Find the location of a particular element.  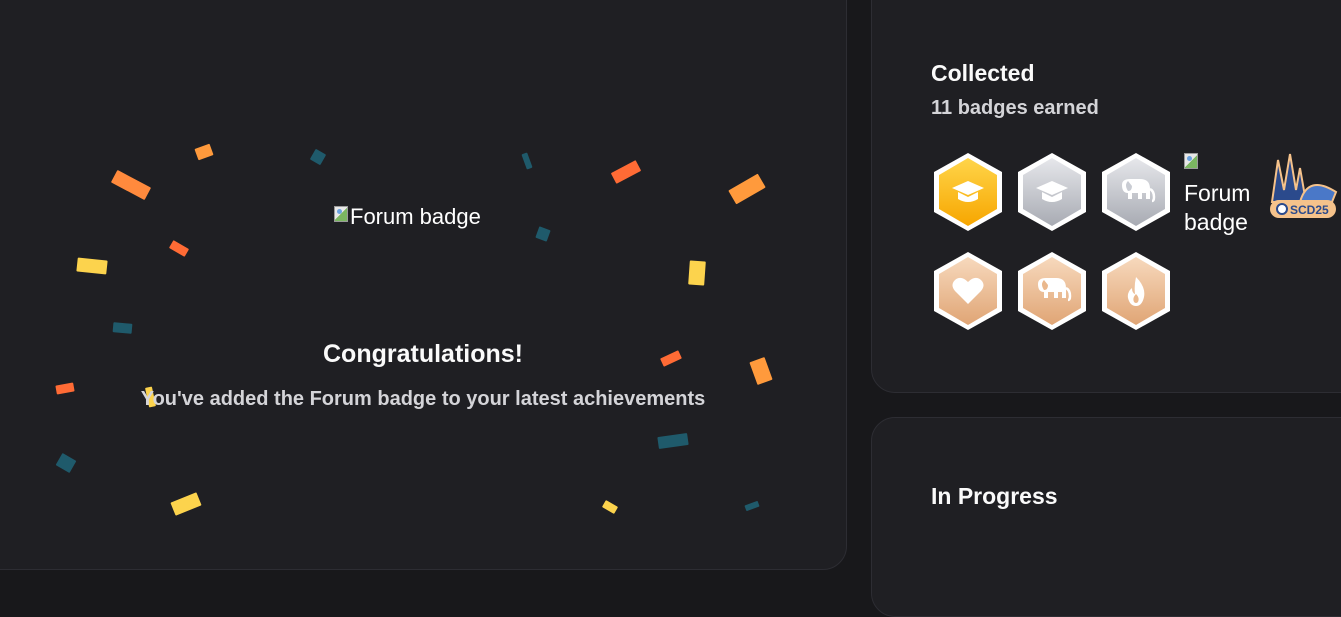

scd-badge-label: SCD25 is located at coordinates (1309, 210).